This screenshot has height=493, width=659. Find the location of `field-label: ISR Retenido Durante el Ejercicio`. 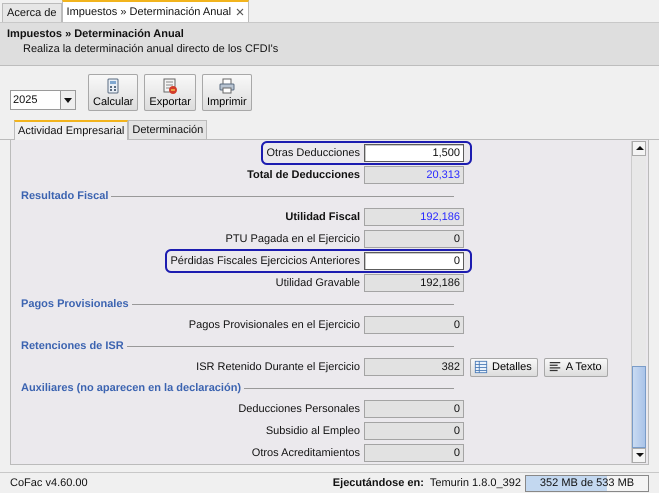

field-label: ISR Retenido Durante el Ejercicio is located at coordinates (278, 367).